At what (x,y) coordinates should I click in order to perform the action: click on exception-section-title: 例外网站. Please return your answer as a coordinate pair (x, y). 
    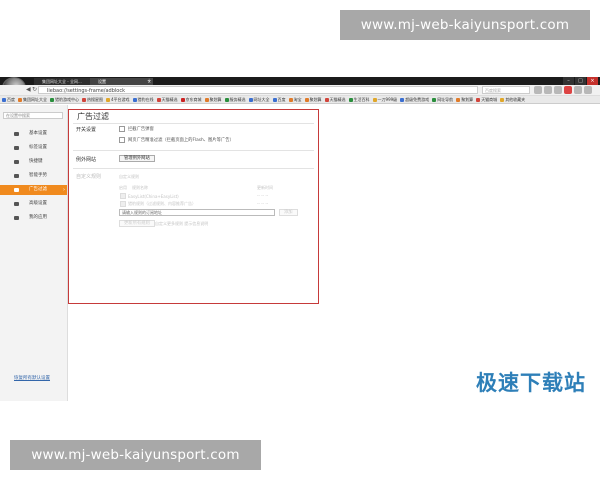
    Looking at the image, I should click on (86, 160).